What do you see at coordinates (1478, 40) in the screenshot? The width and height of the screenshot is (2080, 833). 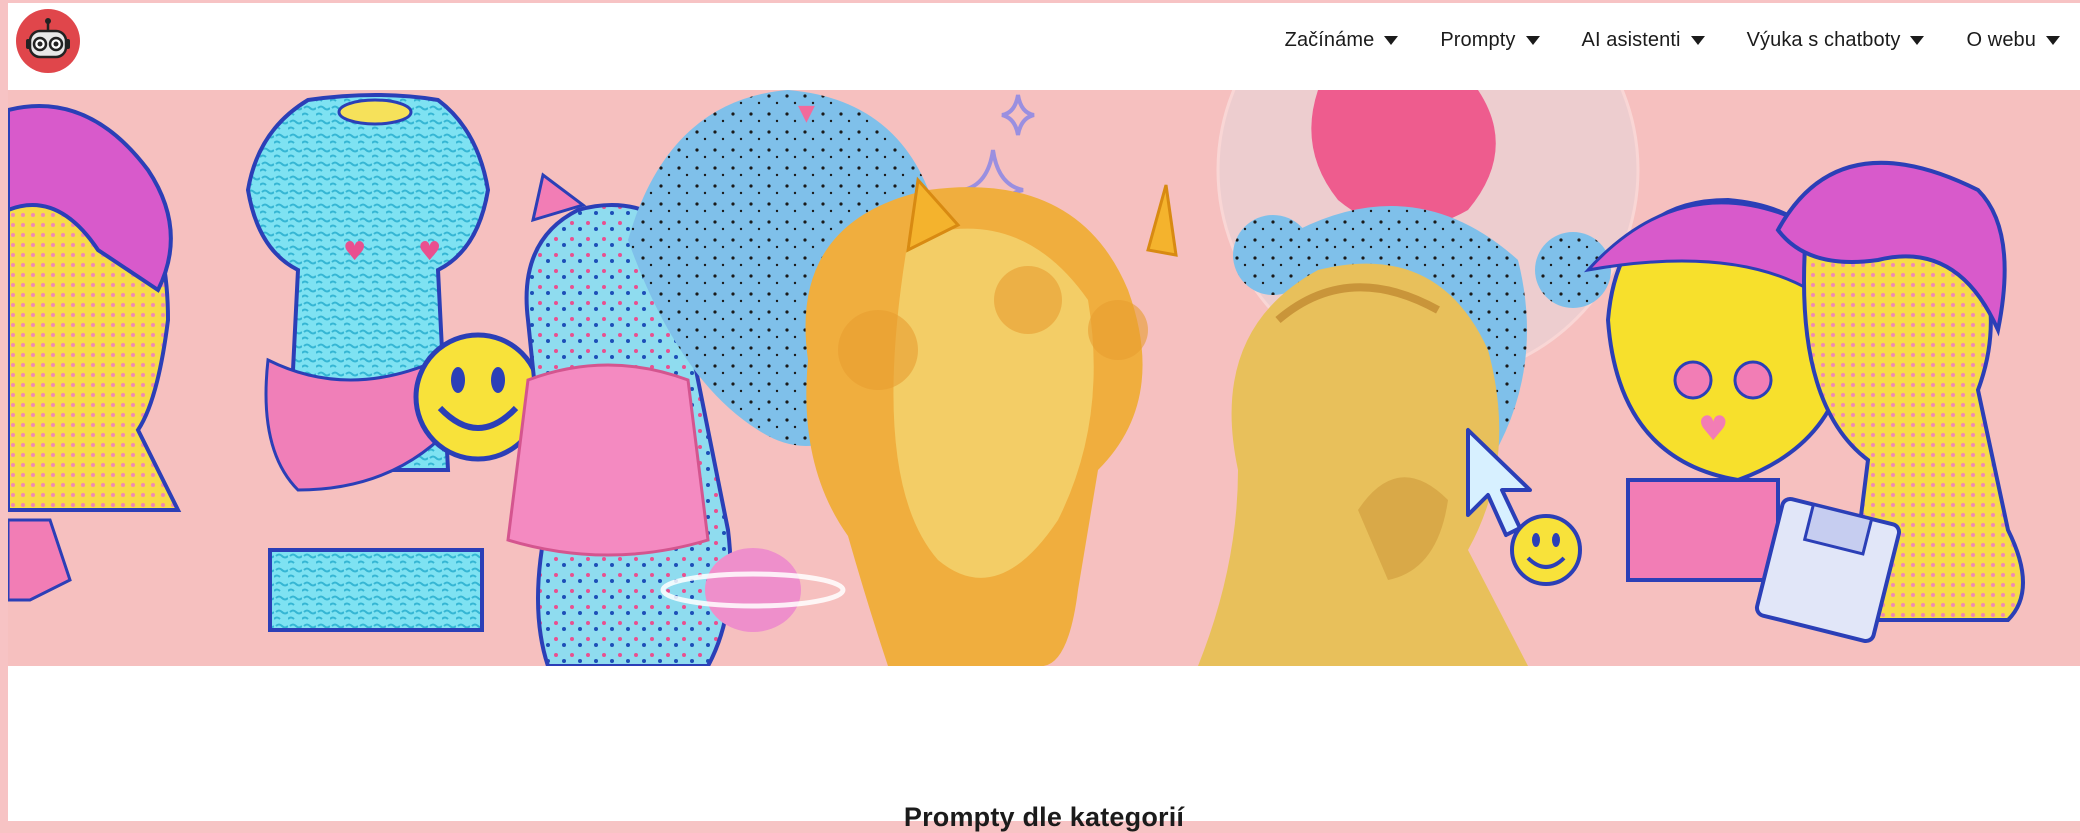 I see `nav-label: Prompty` at bounding box center [1478, 40].